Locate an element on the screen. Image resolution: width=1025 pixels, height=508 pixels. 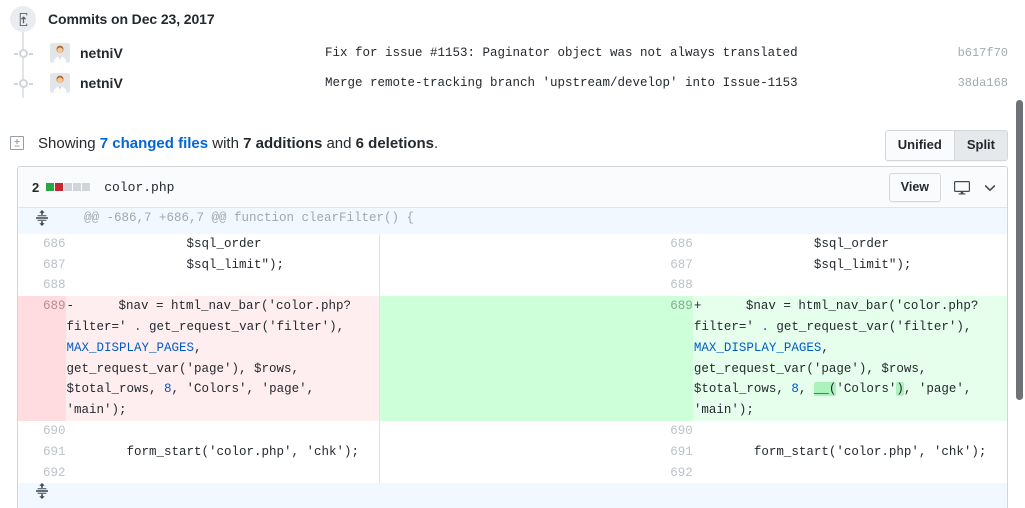
changed-files-link: 7 changed files is located at coordinates (154, 143).